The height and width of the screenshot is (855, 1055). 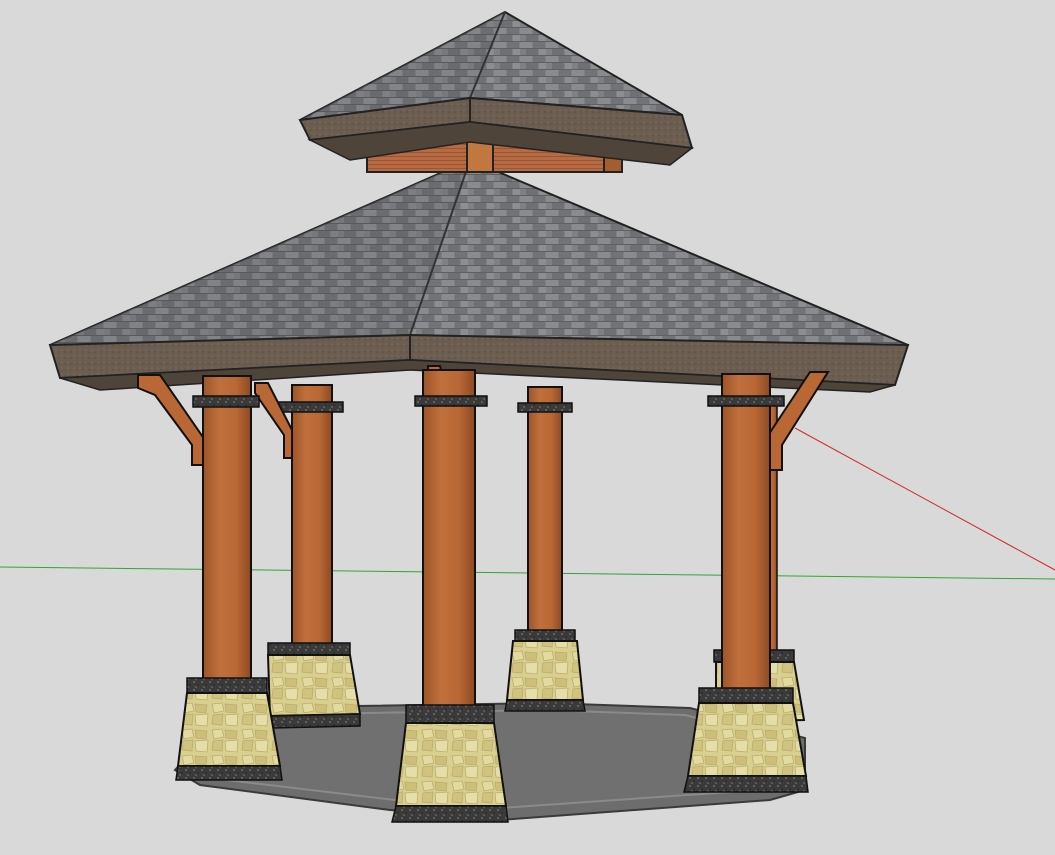 I want to click on bracket-left, so click(x=171, y=420).